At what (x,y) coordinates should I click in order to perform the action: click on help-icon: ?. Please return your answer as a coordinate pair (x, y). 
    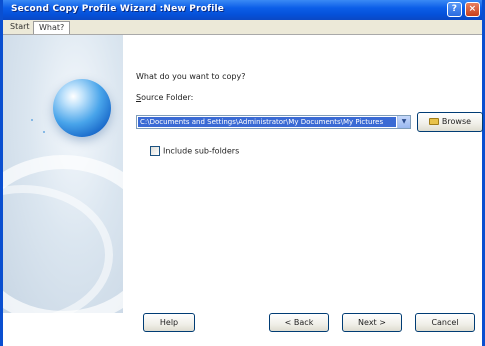
    Looking at the image, I should click on (454, 9).